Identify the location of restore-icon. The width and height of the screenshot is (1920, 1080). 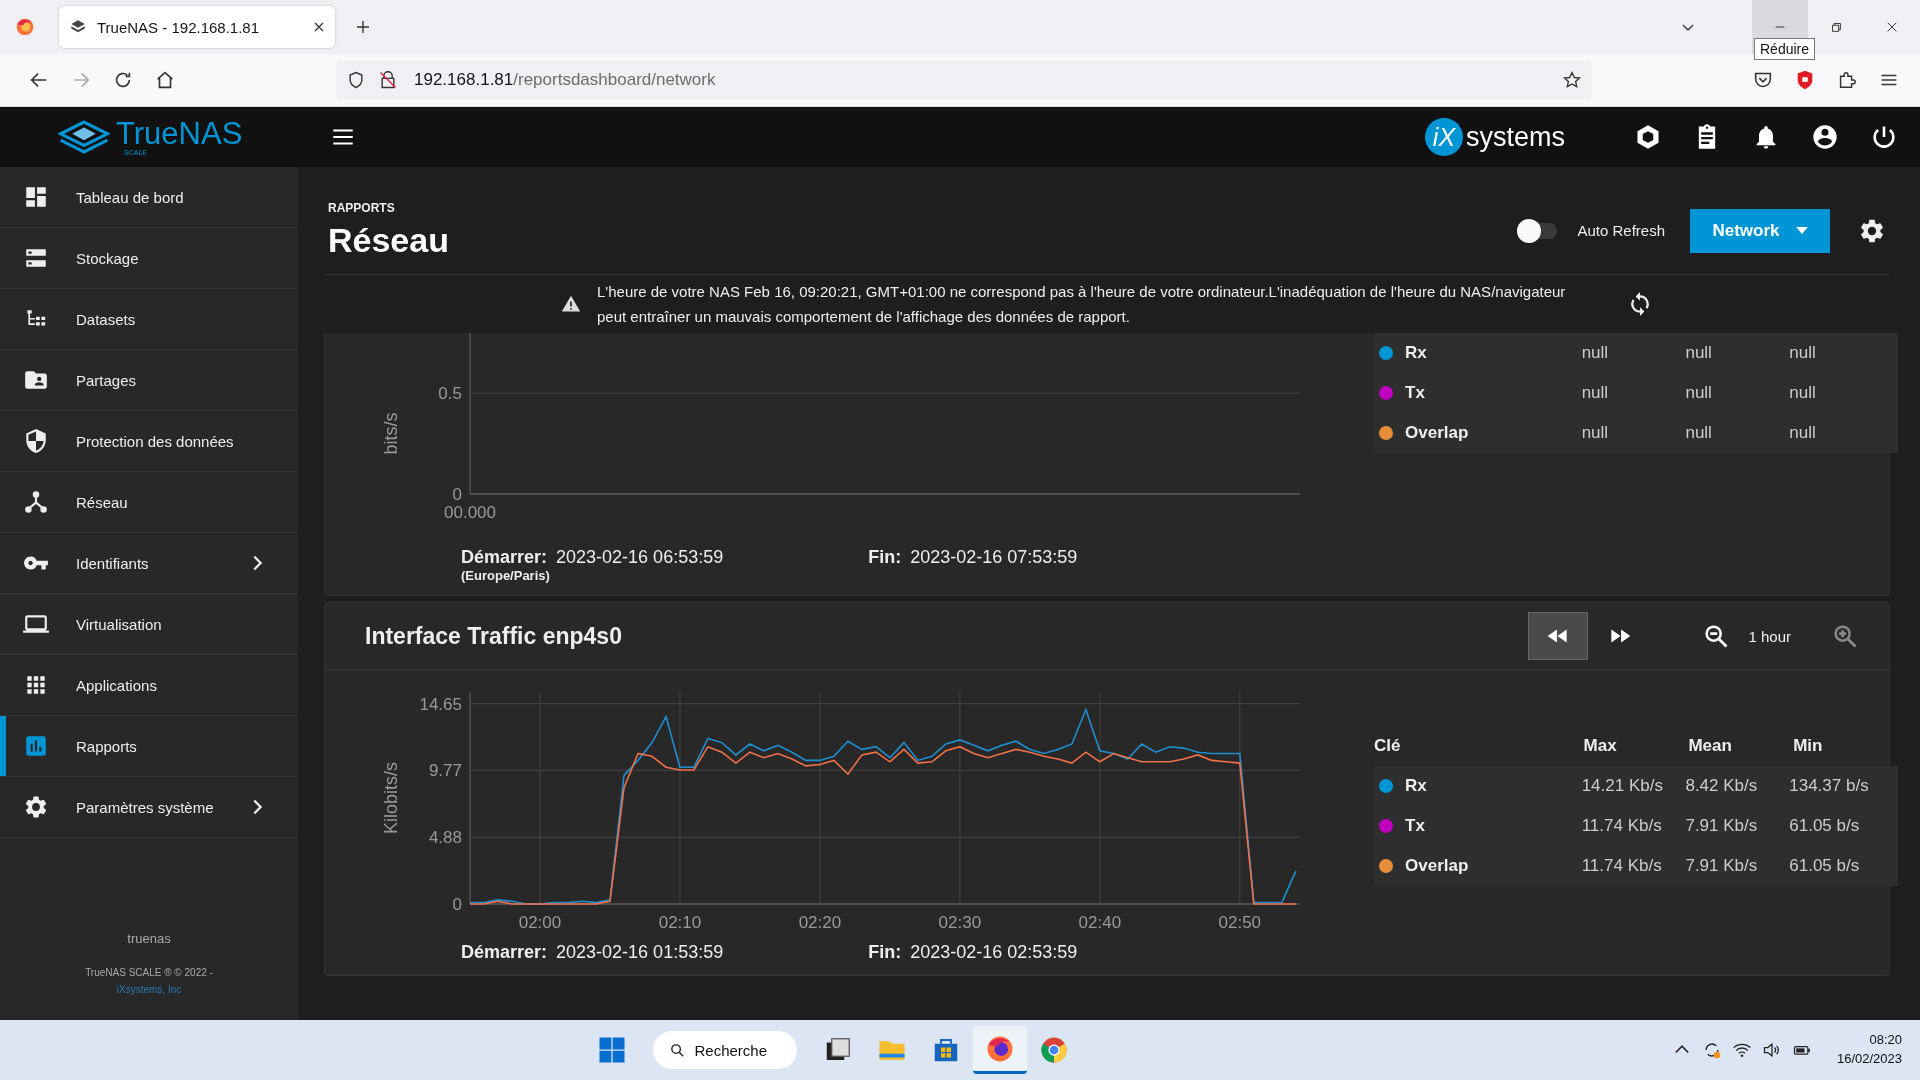
(1836, 27).